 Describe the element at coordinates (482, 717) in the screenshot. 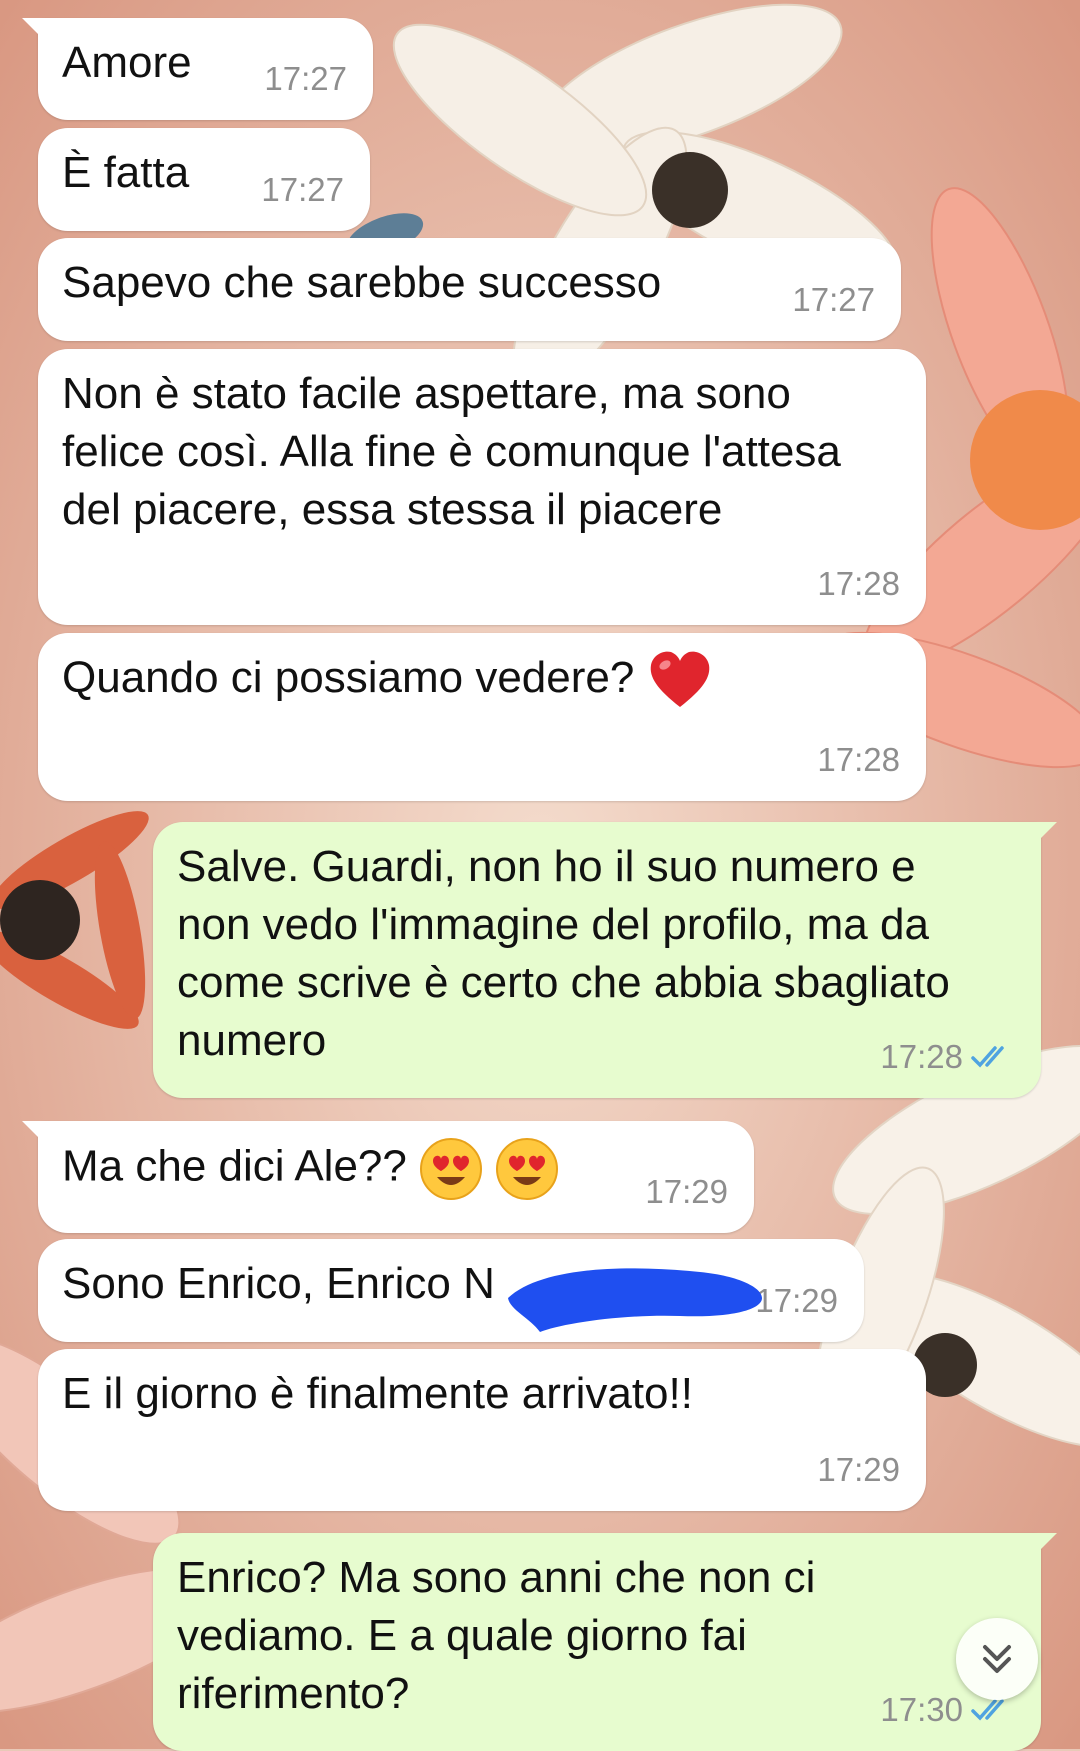

I see `message-incoming: Quando ci possiamo vedere? 17:28` at that location.